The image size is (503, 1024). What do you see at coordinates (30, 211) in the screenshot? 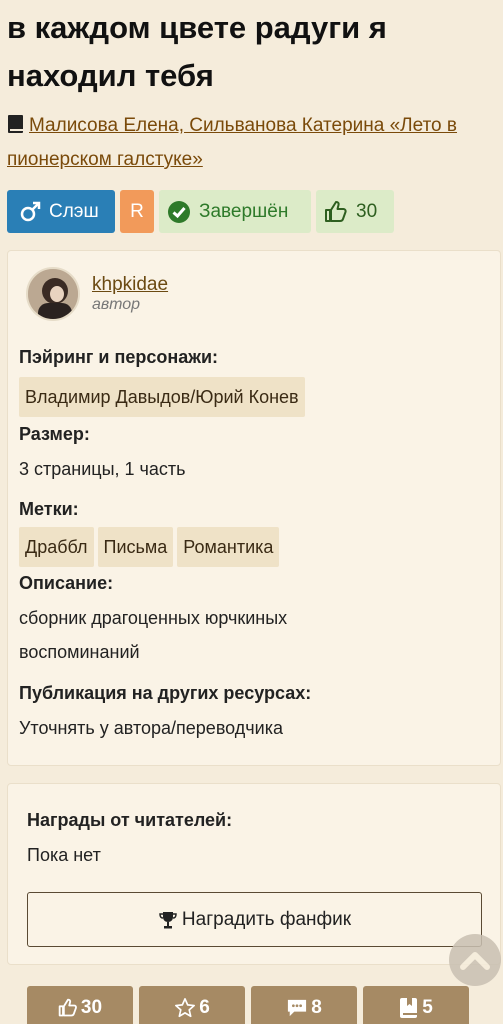
I see `gender-icon` at bounding box center [30, 211].